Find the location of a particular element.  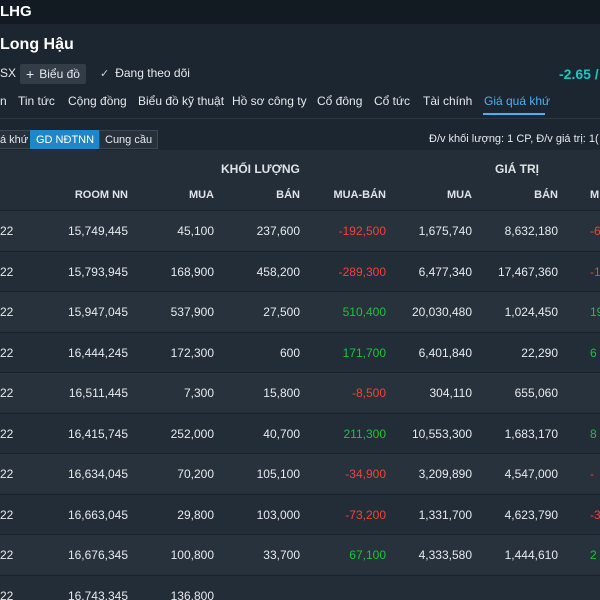

ticker-symbol: LHG is located at coordinates (16, 11).